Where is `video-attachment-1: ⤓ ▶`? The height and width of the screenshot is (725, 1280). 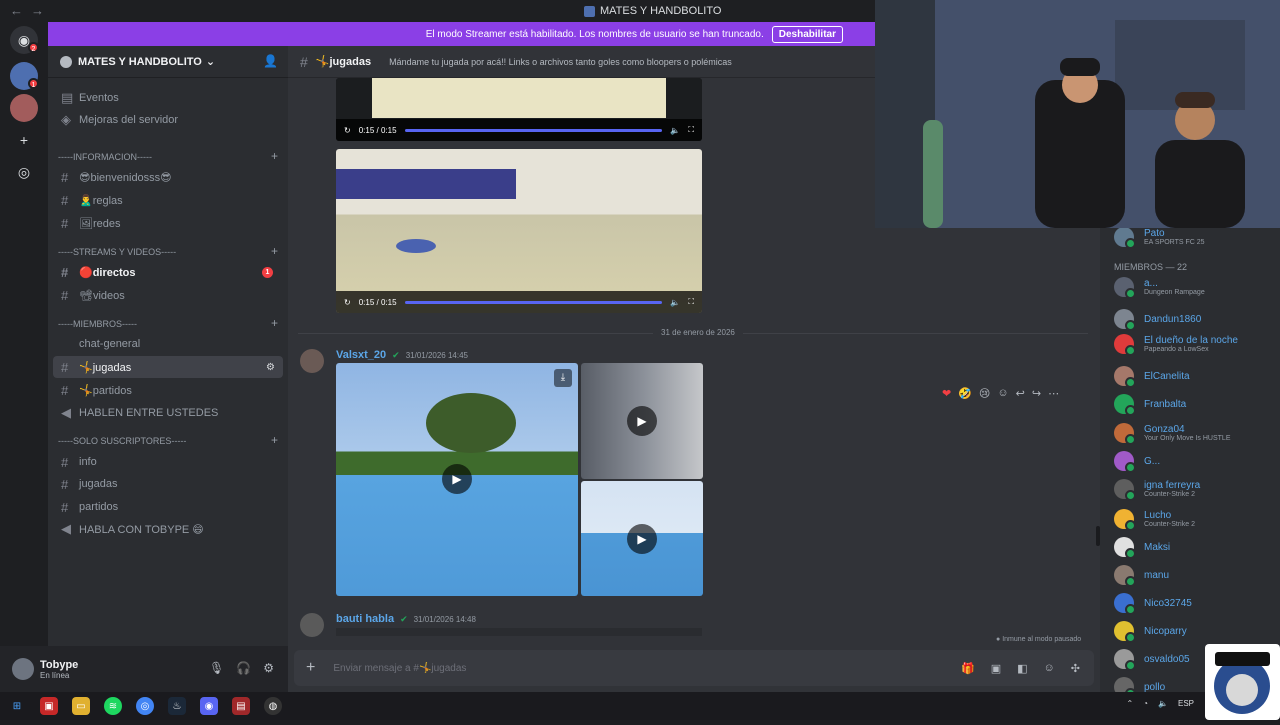 video-attachment-1: ⤓ ▶ is located at coordinates (457, 479).